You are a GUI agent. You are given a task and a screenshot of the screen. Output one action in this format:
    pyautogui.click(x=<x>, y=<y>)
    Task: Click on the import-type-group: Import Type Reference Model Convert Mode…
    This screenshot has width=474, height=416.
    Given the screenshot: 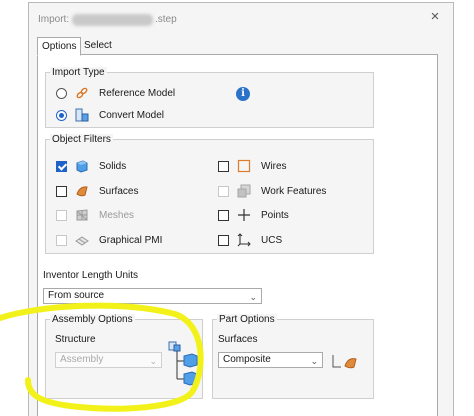 What is the action you would take?
    pyautogui.click(x=209, y=97)
    